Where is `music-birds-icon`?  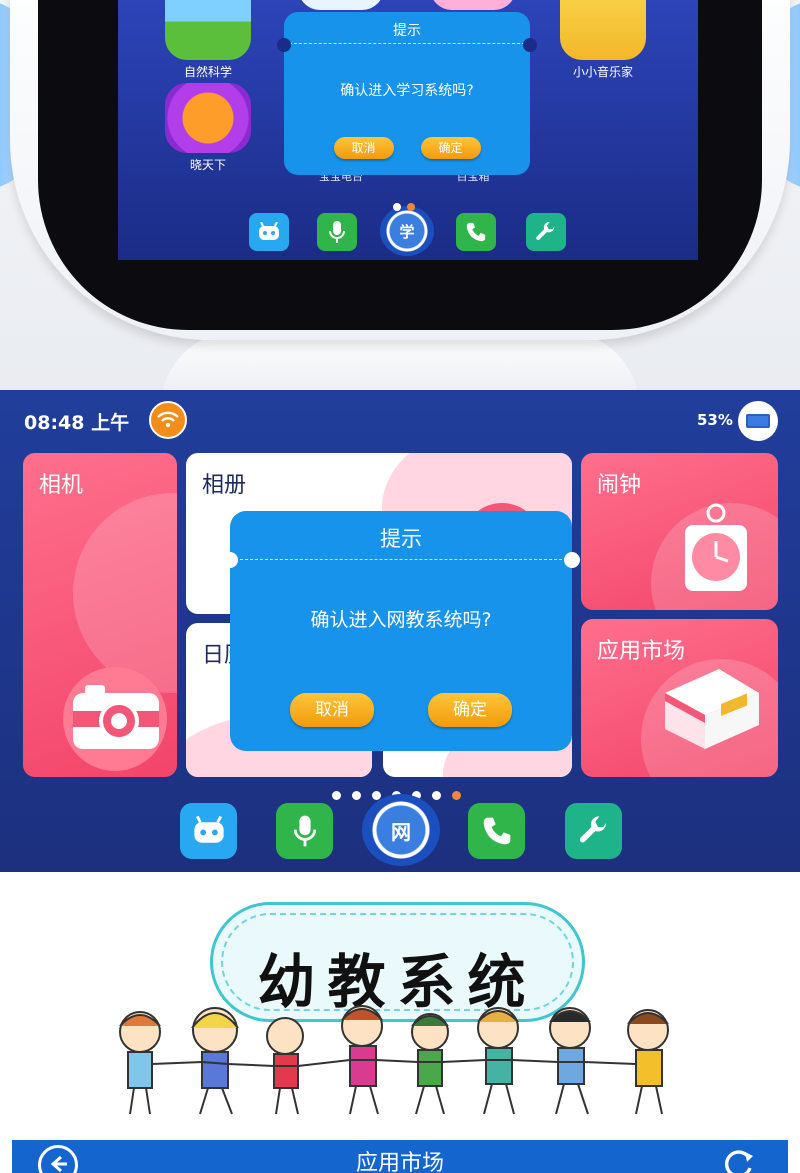 music-birds-icon is located at coordinates (603, 30).